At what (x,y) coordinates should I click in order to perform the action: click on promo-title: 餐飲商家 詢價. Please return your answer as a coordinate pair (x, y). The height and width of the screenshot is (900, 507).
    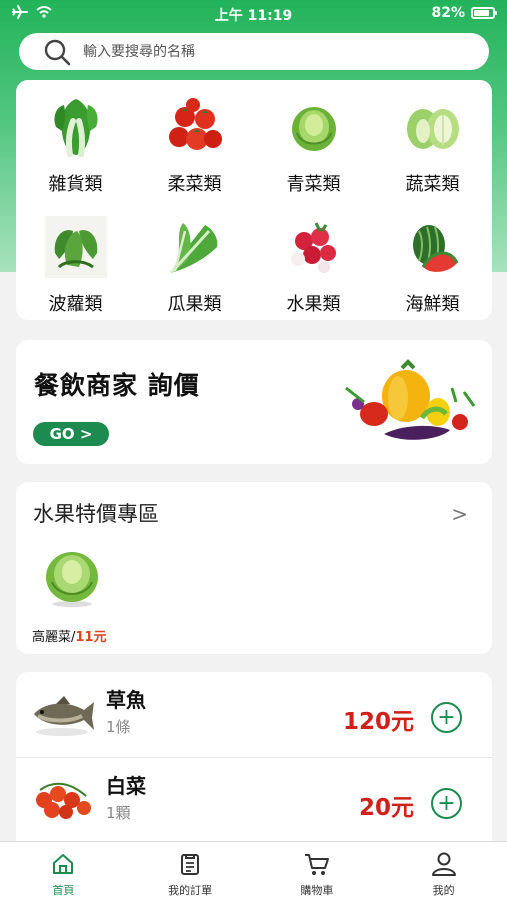
    Looking at the image, I should click on (117, 385).